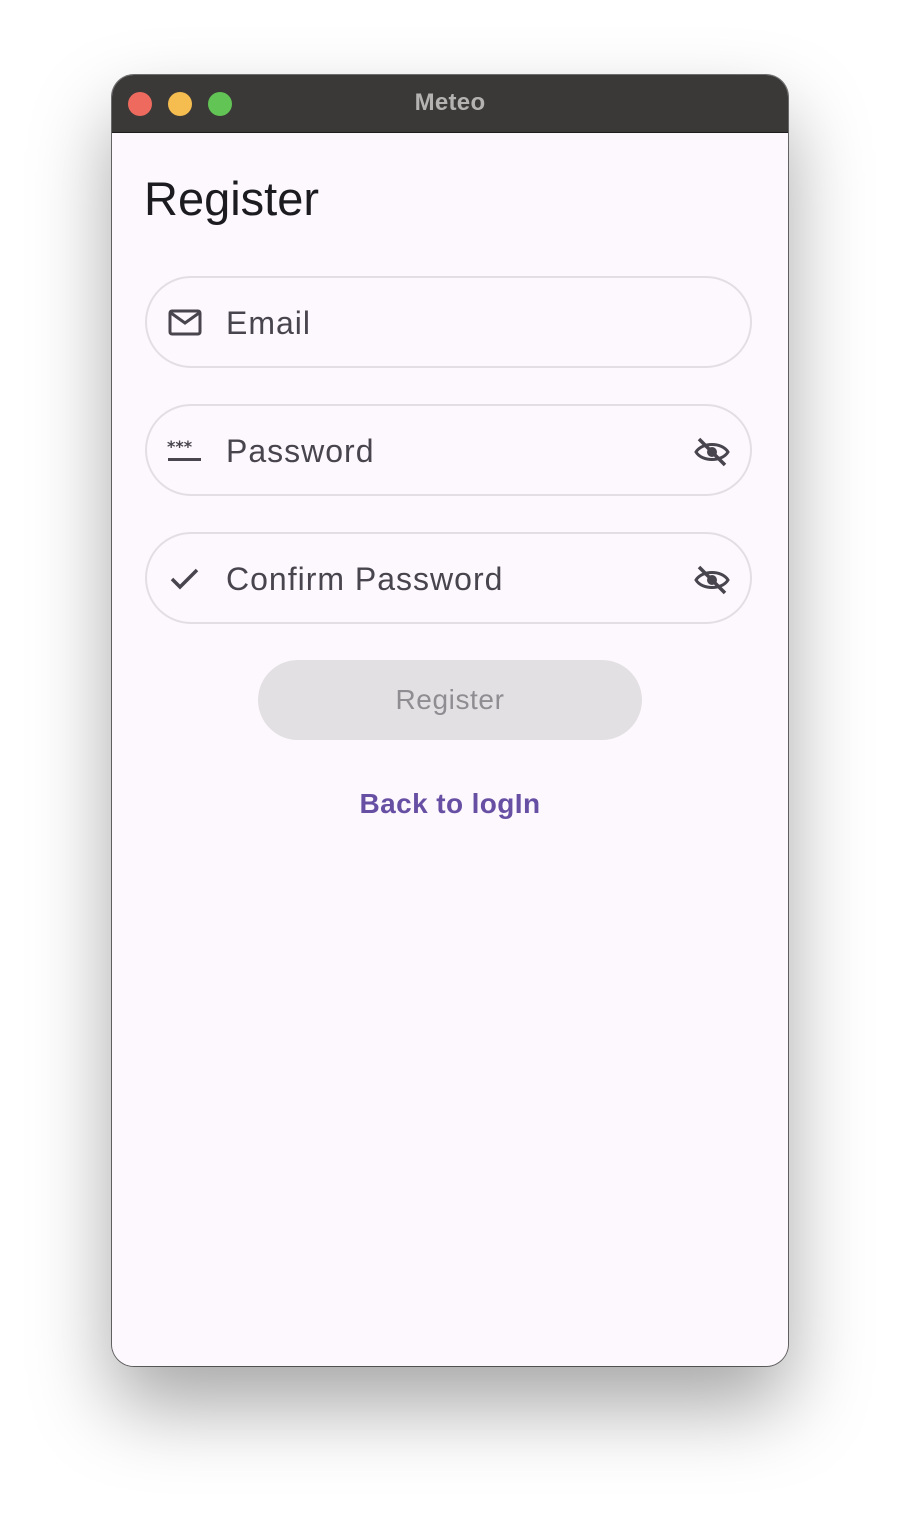  Describe the element at coordinates (185, 323) in the screenshot. I see `mail-icon` at that location.